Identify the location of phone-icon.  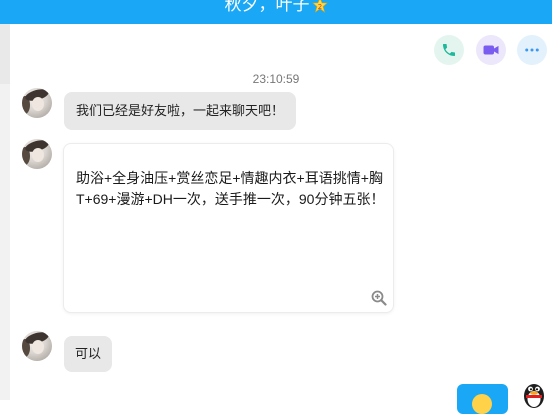
(449, 50).